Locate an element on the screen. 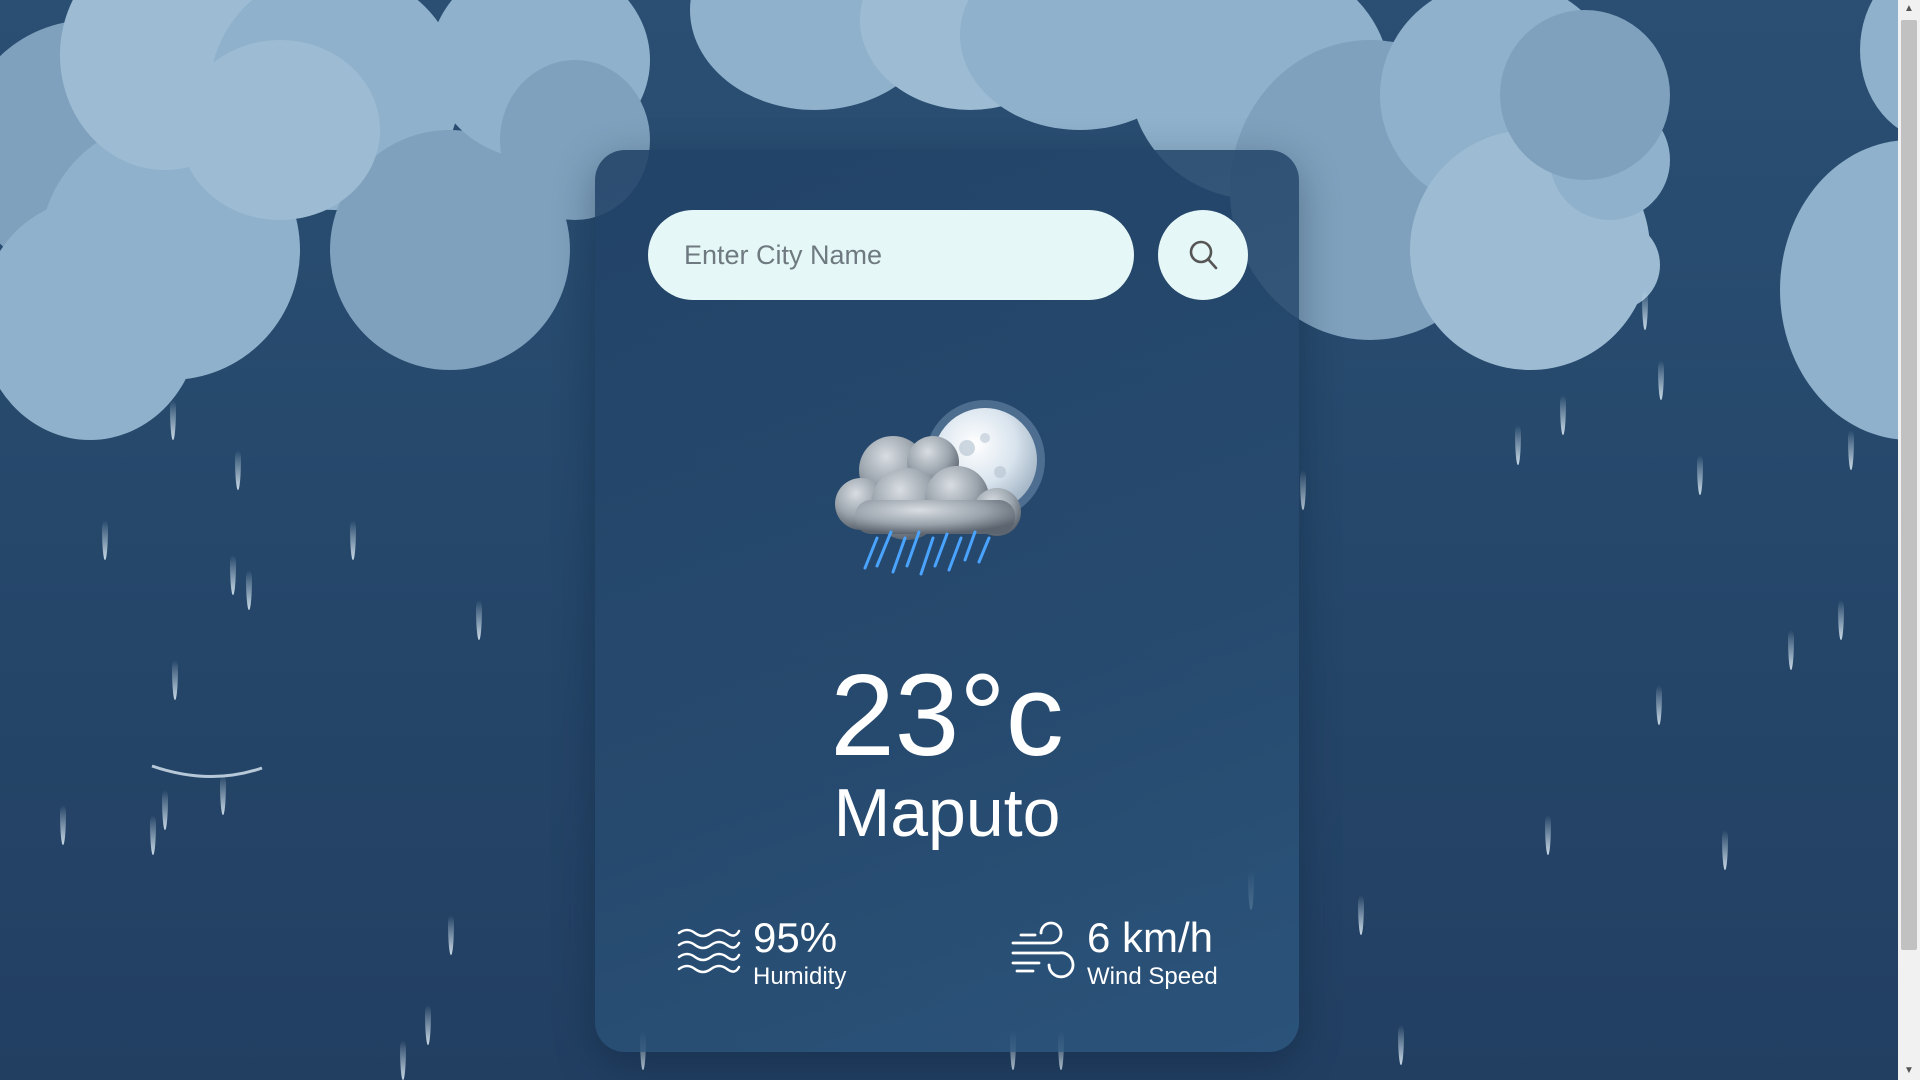  wind-label: Wind Speed is located at coordinates (1152, 976).